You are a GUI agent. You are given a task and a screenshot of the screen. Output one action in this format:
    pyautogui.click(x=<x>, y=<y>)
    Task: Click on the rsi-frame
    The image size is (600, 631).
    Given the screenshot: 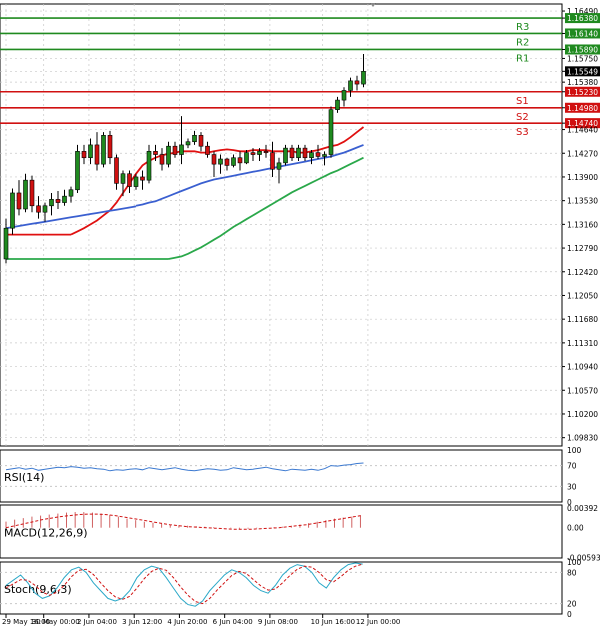 What is the action you would take?
    pyautogui.click(x=281, y=476)
    